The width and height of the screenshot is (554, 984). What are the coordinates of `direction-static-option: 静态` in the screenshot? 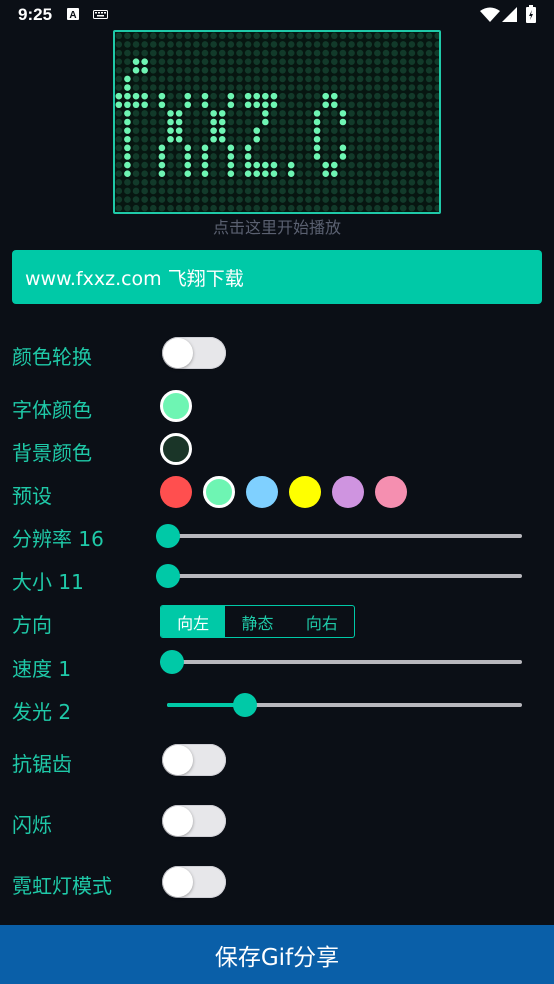 It's located at (257, 621).